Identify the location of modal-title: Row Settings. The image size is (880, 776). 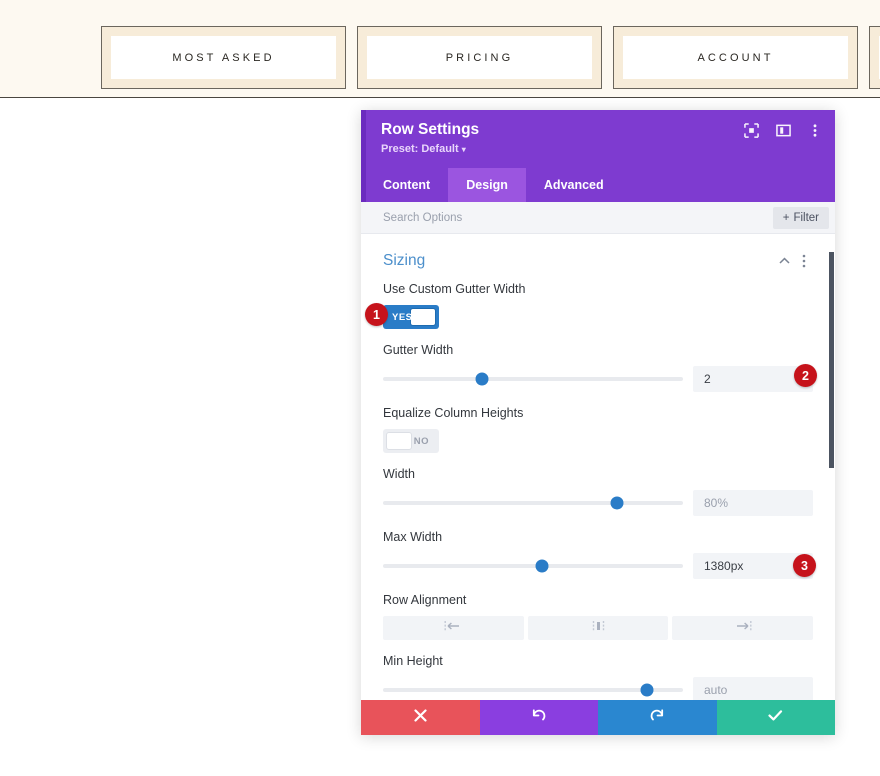
(430, 129).